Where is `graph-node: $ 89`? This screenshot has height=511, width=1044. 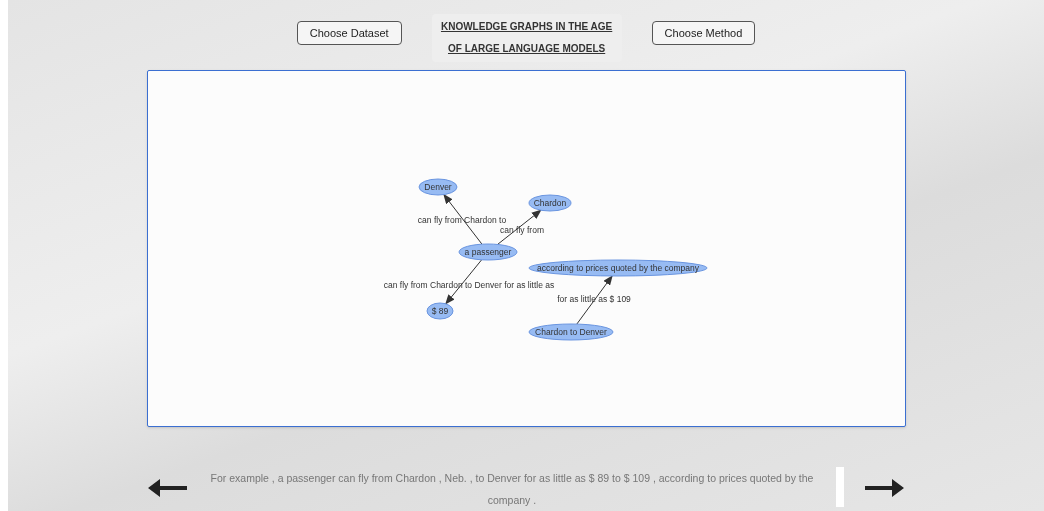 graph-node: $ 89 is located at coordinates (439, 311).